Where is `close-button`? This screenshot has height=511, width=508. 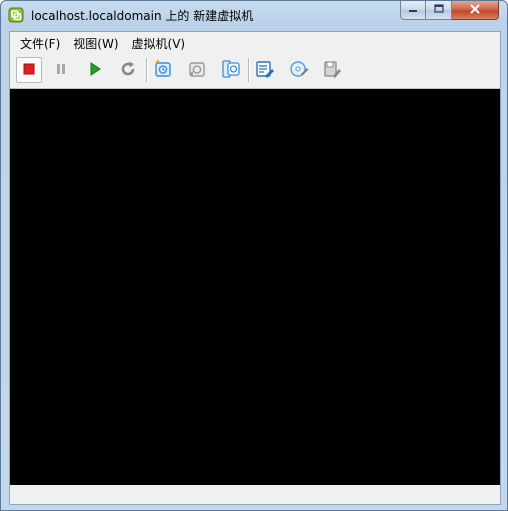
close-button is located at coordinates (475, 10).